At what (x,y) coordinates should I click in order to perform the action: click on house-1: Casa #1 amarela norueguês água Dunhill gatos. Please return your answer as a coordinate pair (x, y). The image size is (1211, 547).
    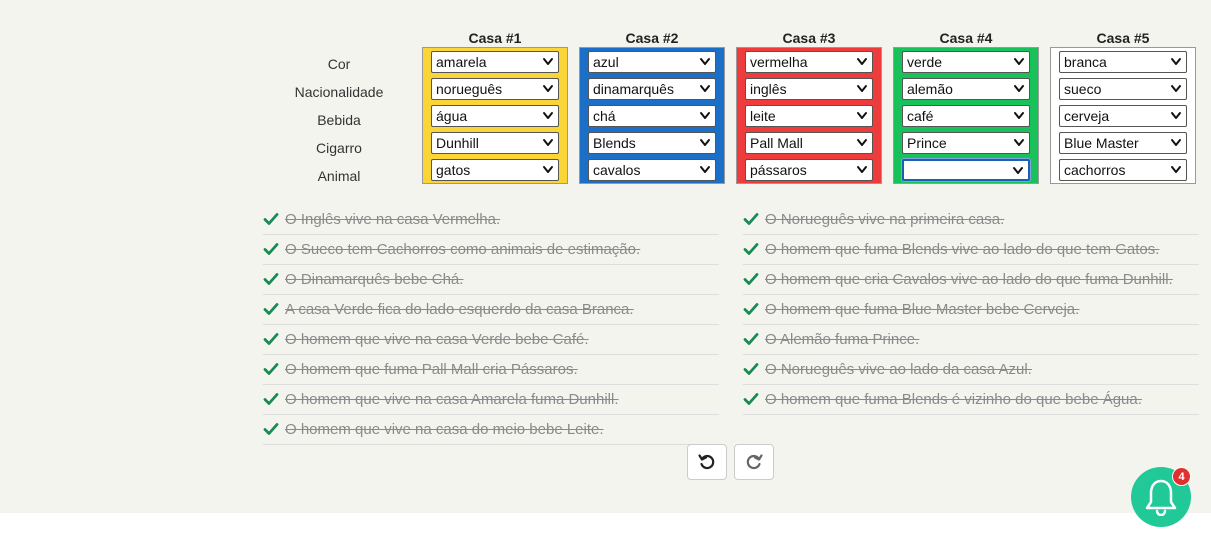
    Looking at the image, I should click on (495, 107).